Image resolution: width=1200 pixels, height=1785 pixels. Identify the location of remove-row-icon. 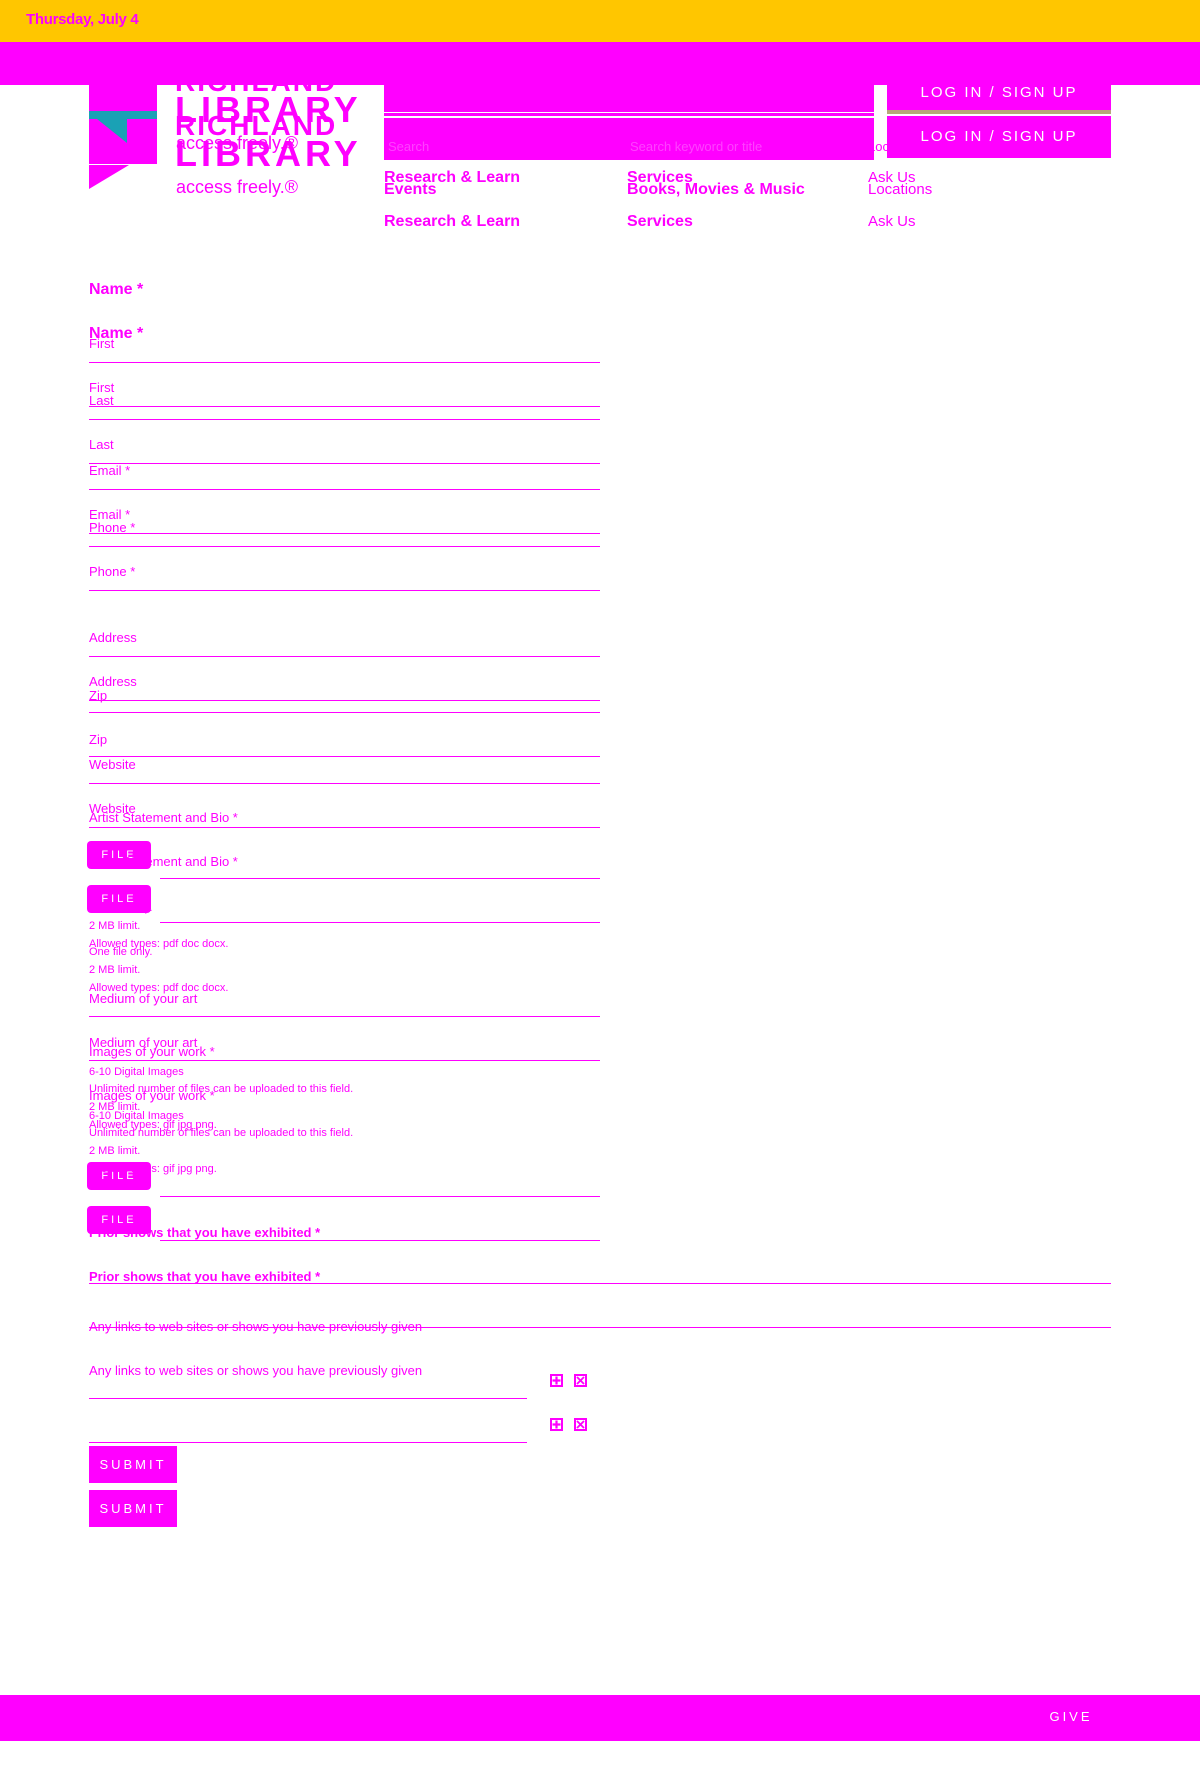
(580, 1424).